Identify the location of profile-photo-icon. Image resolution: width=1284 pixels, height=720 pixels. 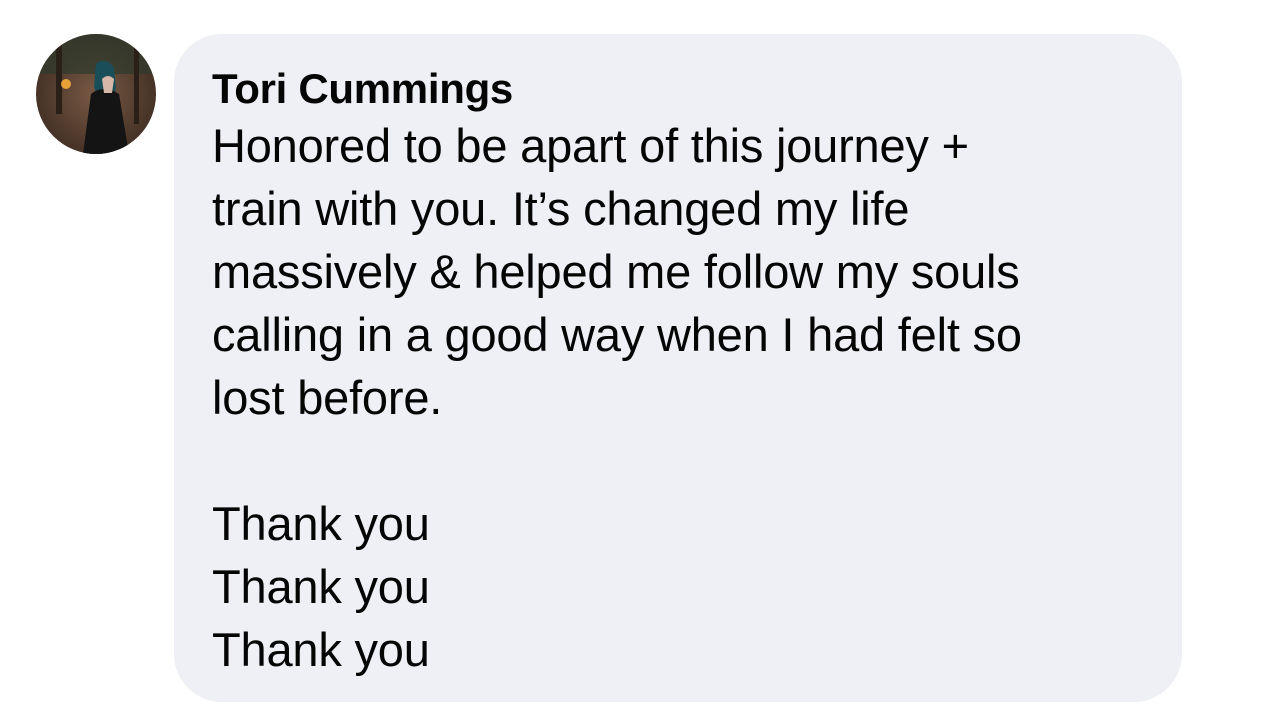
(96, 94).